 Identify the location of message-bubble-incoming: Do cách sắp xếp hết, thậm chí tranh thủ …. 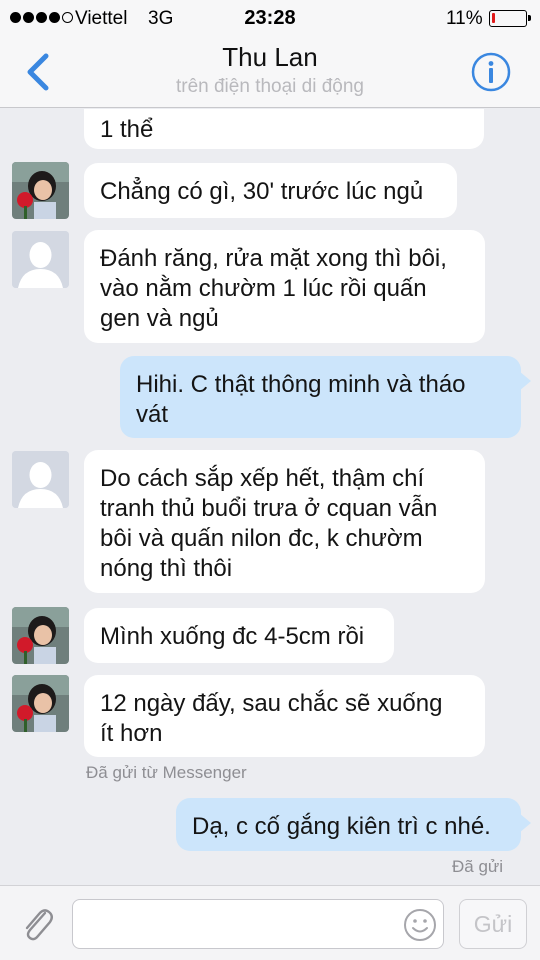
(284, 521).